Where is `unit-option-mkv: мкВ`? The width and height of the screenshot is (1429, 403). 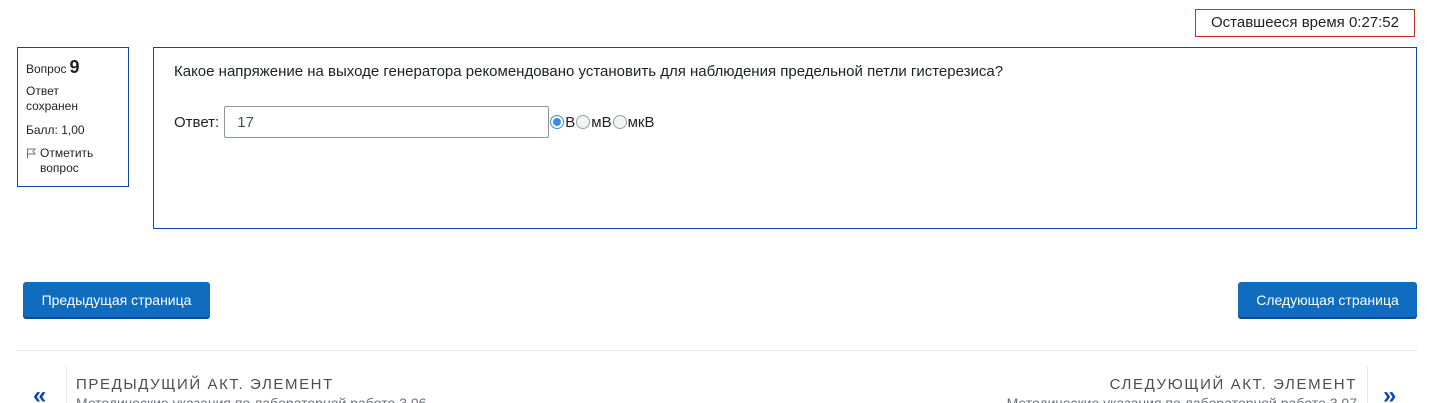
unit-option-mkv: мкВ is located at coordinates (633, 122).